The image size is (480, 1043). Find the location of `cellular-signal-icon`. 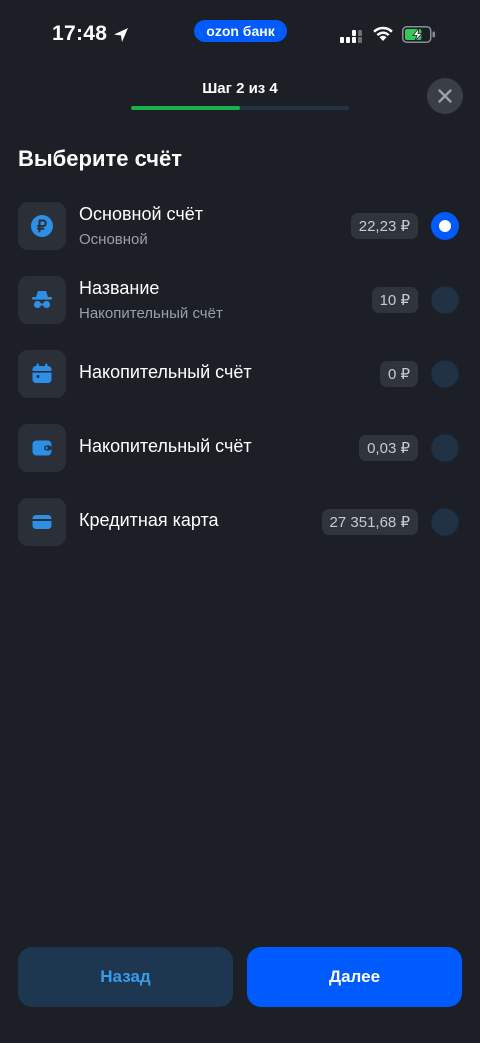

cellular-signal-icon is located at coordinates (351, 36).